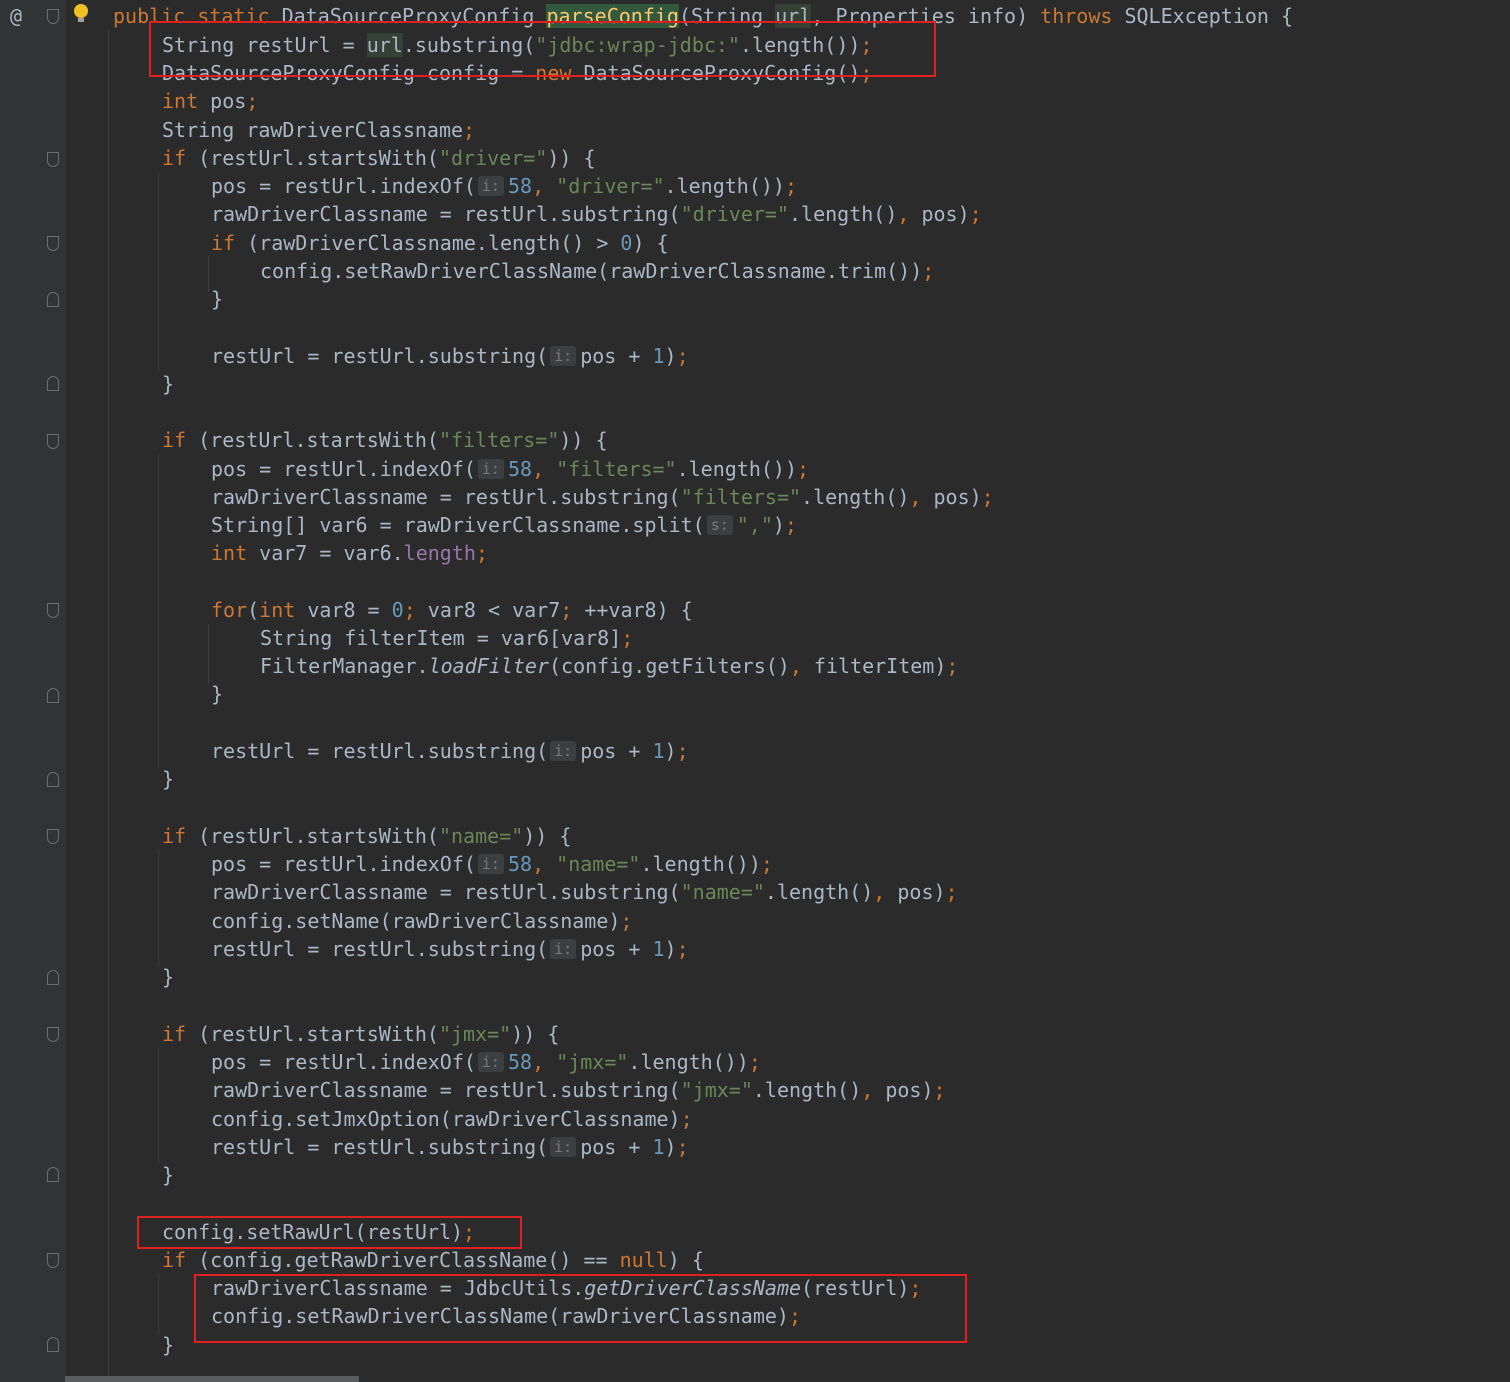 The image size is (1510, 1382). I want to click on code-line-18: int var7 = var6.length;, so click(349, 553).